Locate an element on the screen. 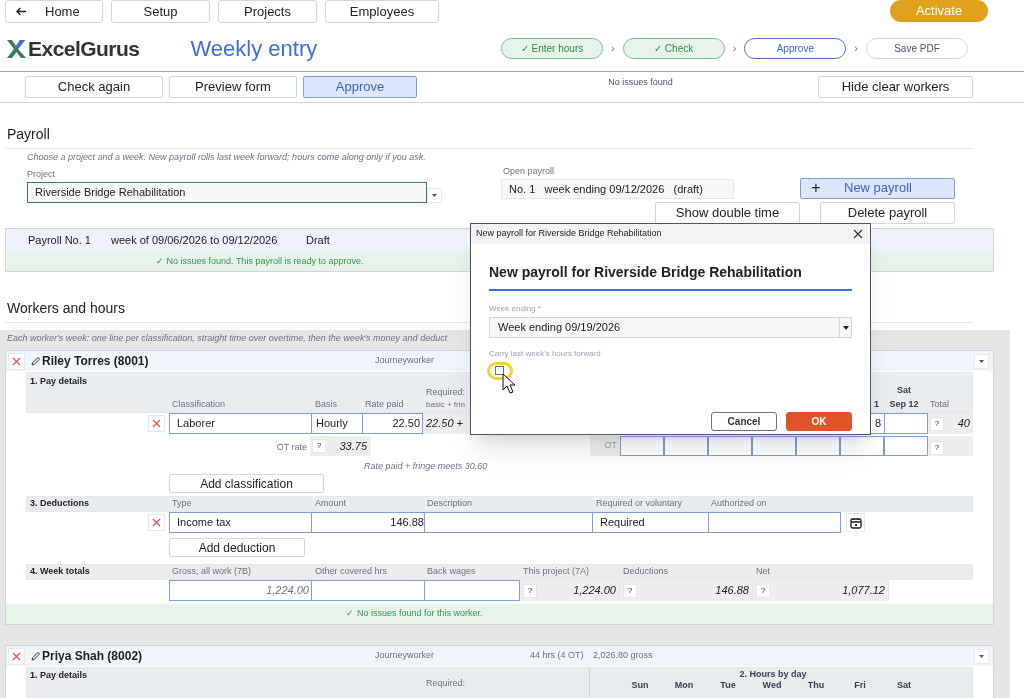 The image size is (1024, 698). toolbar-button: Approve is located at coordinates (360, 87).